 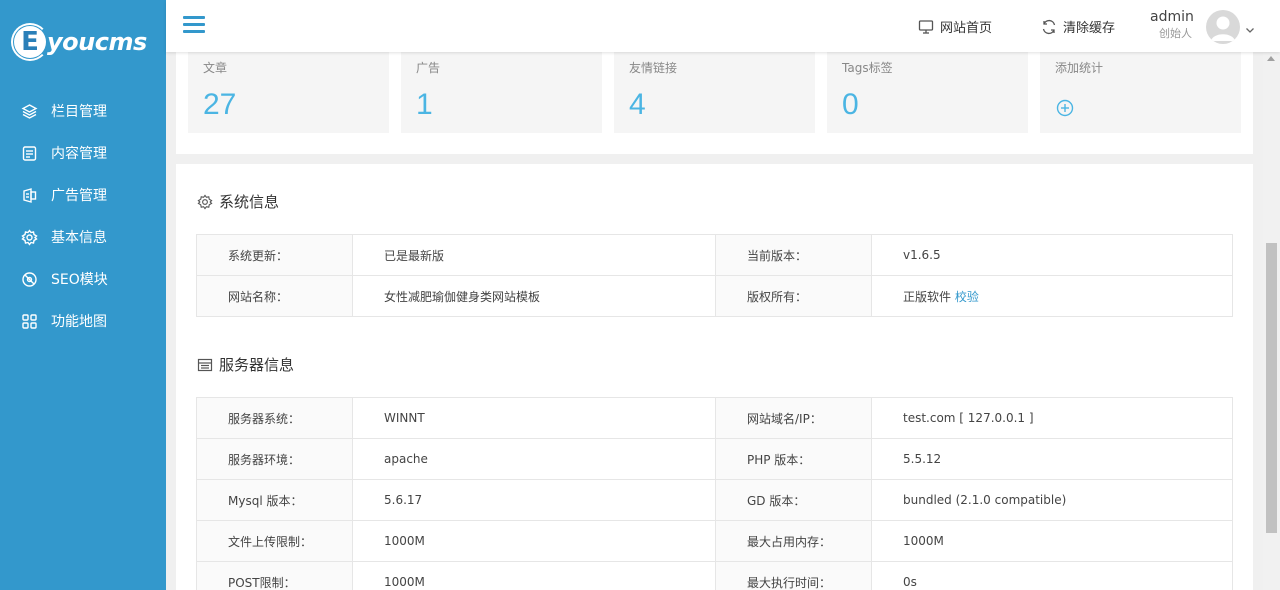 I want to click on info-value: WINNT, so click(x=534, y=418).